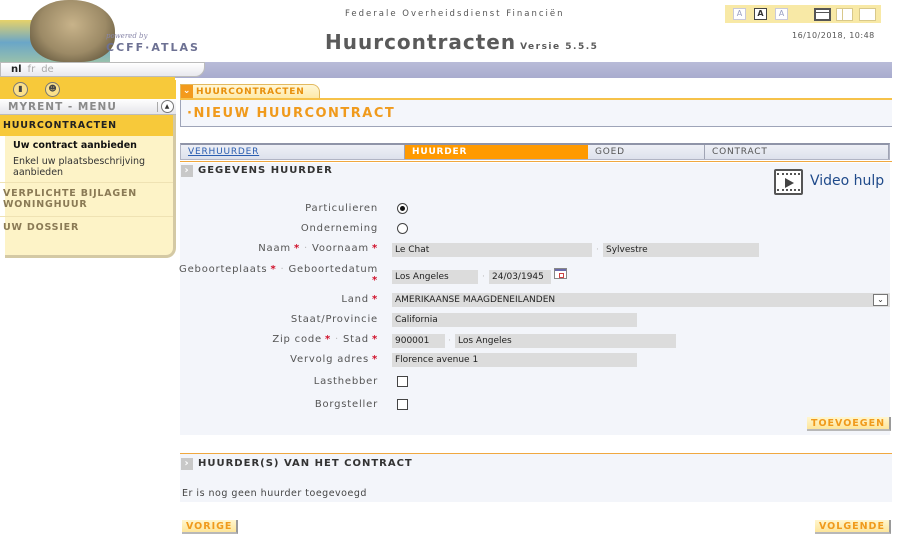 This screenshot has height=552, width=902. Describe the element at coordinates (167, 106) in the screenshot. I see `collapse-up-icon: ▲` at that location.